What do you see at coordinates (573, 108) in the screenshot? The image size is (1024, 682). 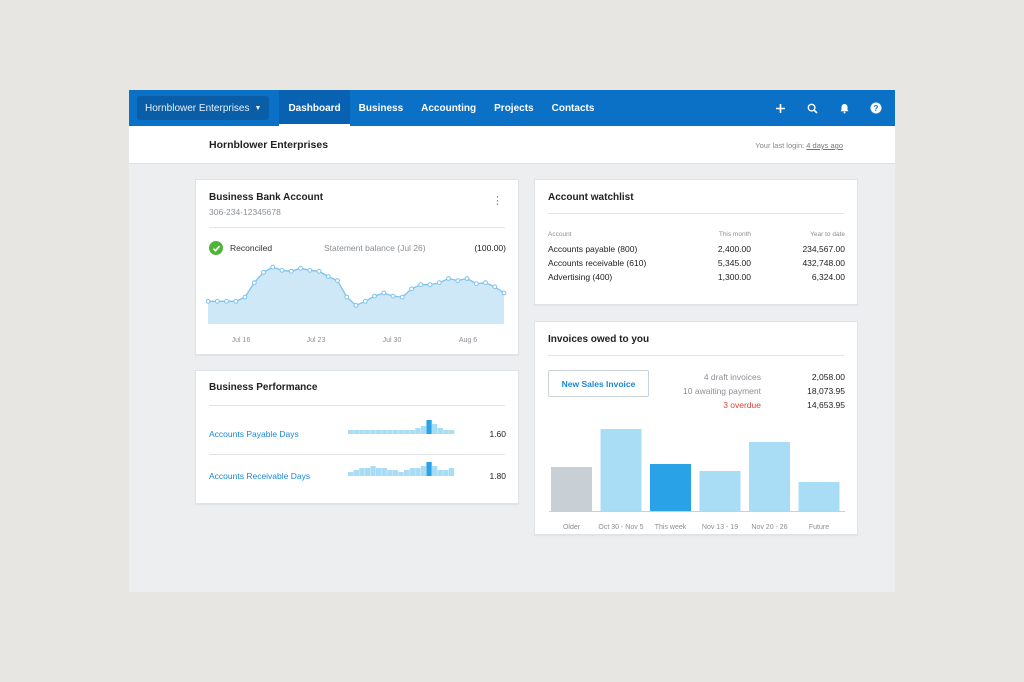 I see `tab-contacts: Contacts` at bounding box center [573, 108].